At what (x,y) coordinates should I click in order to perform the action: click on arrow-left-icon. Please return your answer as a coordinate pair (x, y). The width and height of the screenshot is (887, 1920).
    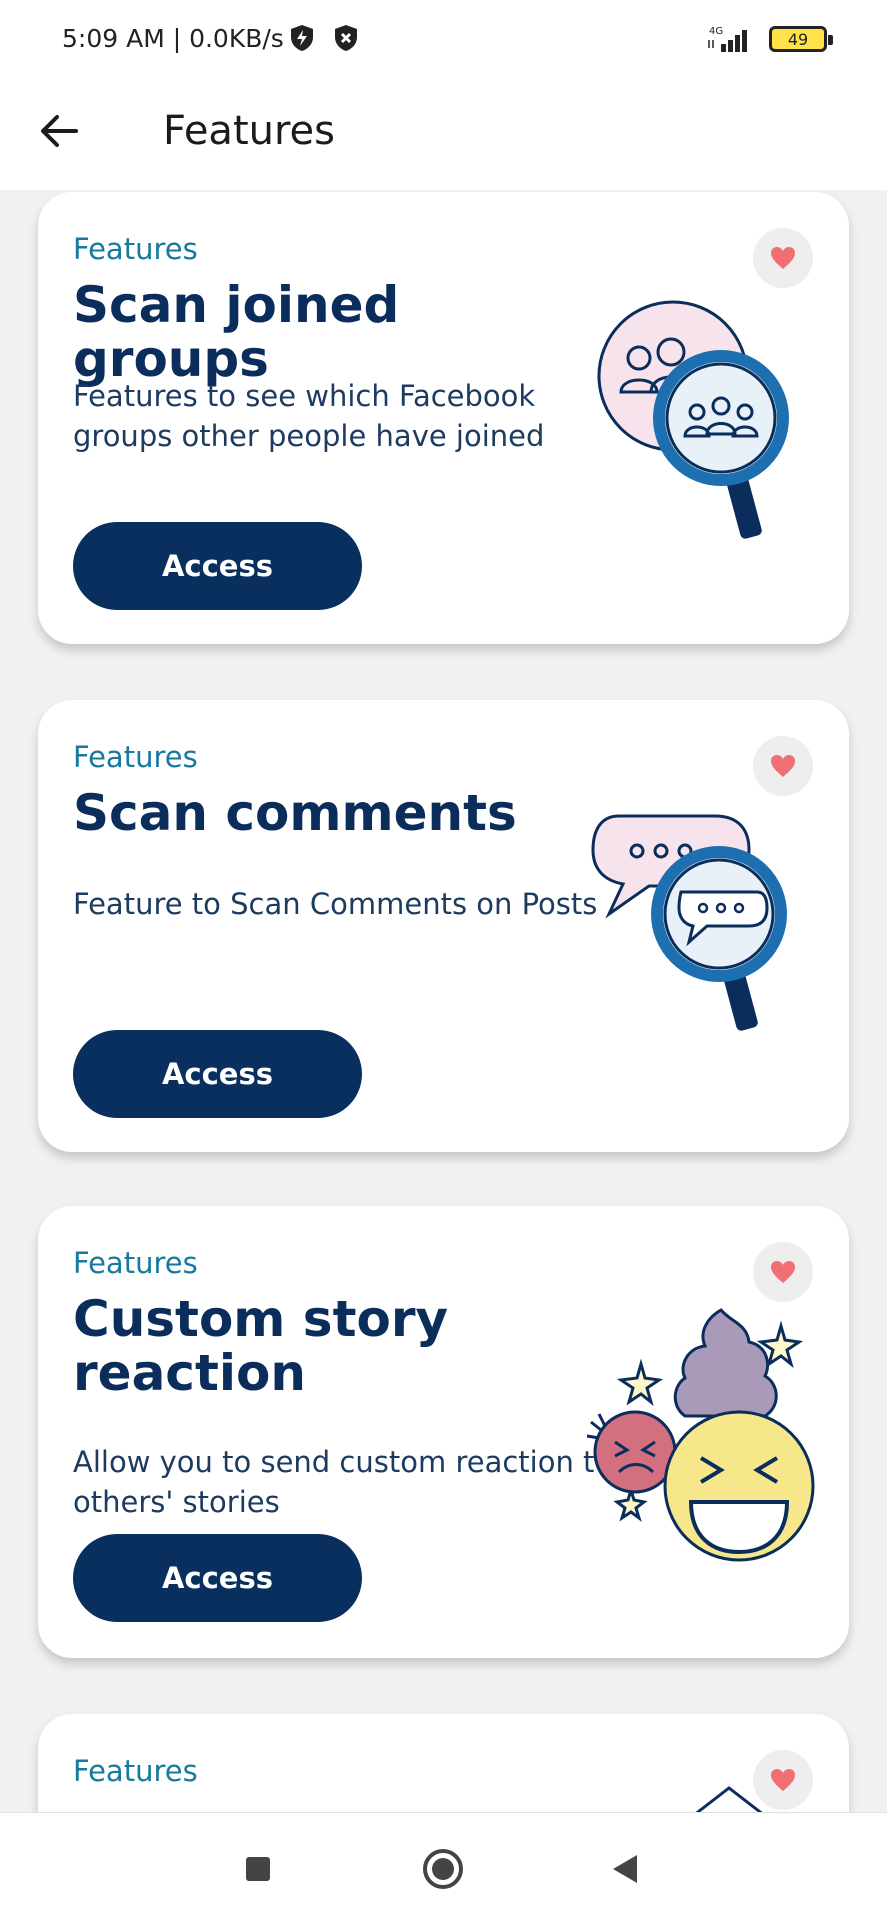
    Looking at the image, I should click on (59, 131).